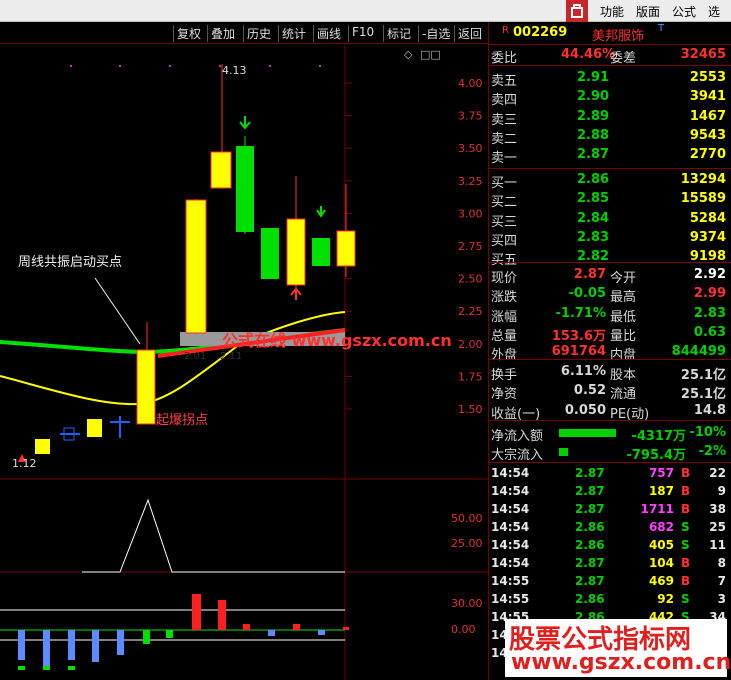 The image size is (731, 680). What do you see at coordinates (610, 546) in the screenshot?
I see `tick-row: 14:54 2.86 405 S 11` at bounding box center [610, 546].